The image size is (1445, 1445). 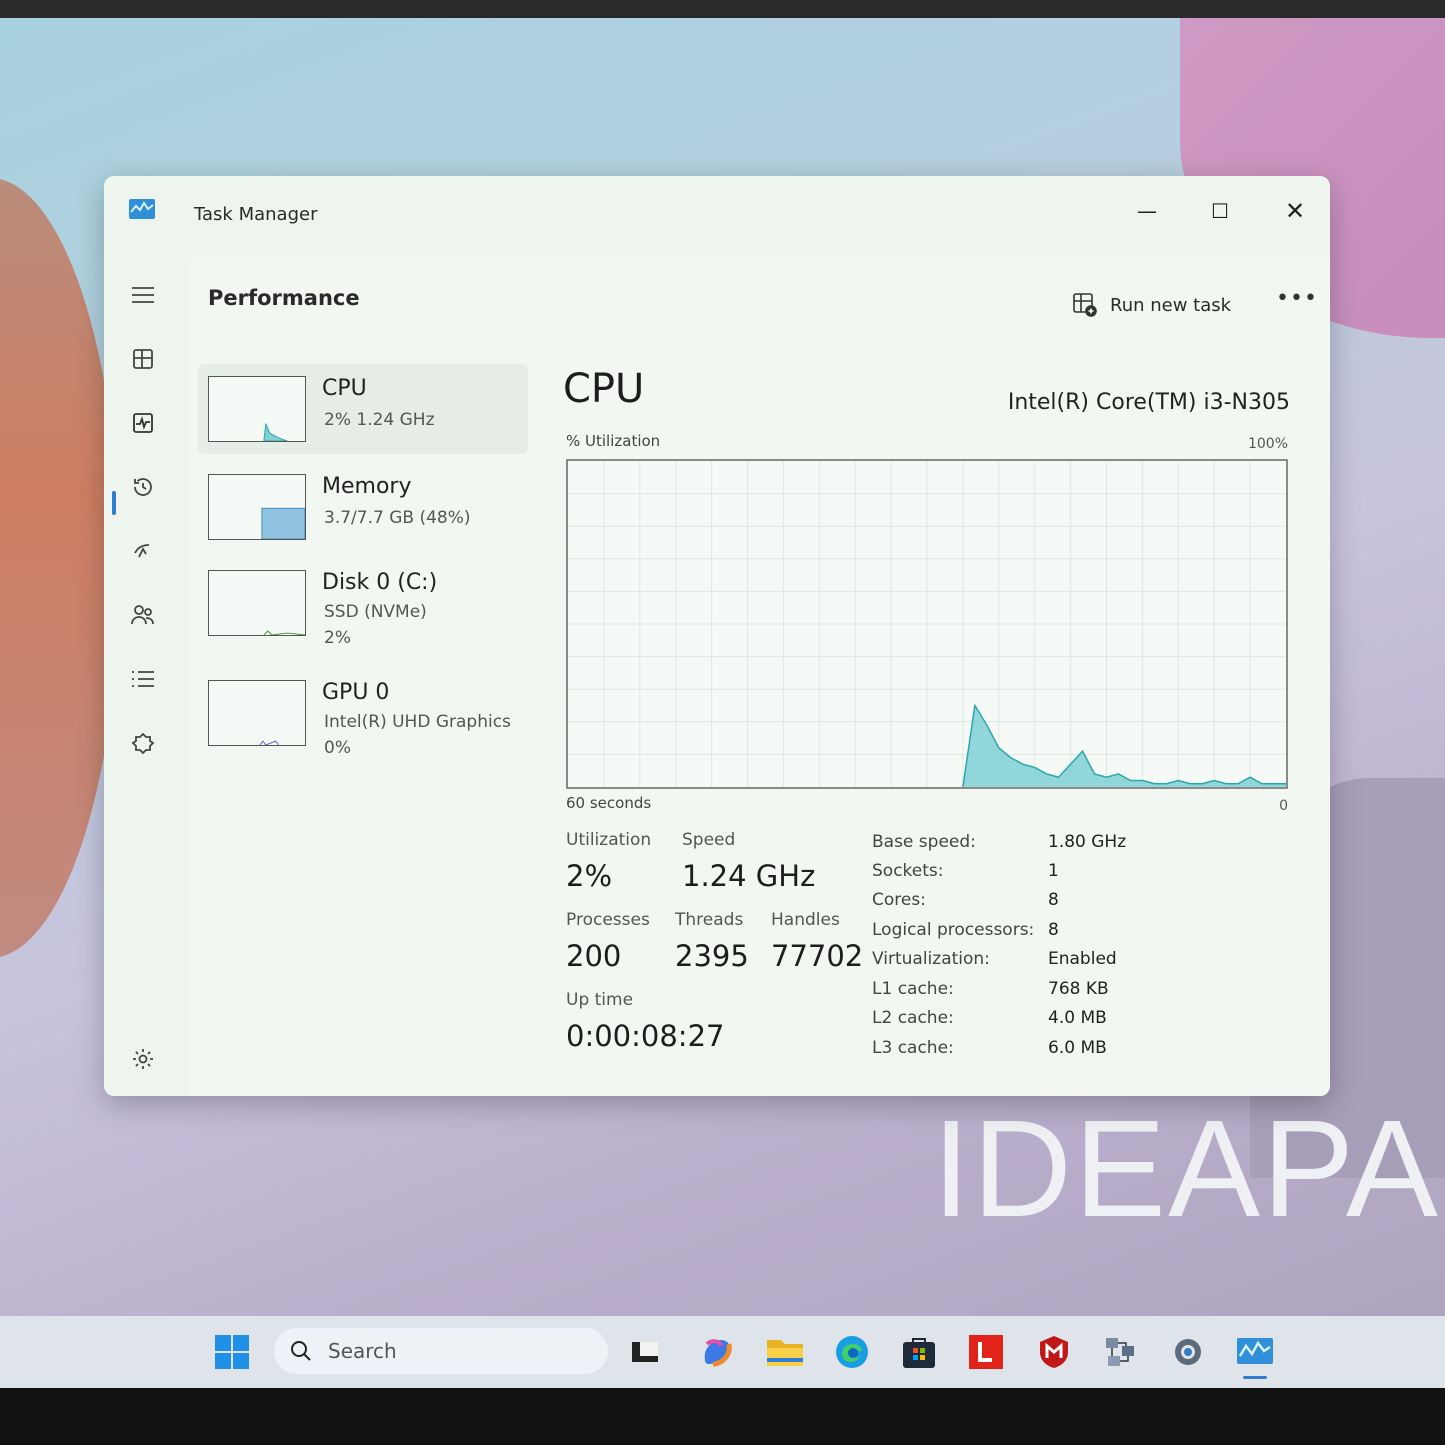 I want to click on device-name: GPU 0, so click(x=356, y=692).